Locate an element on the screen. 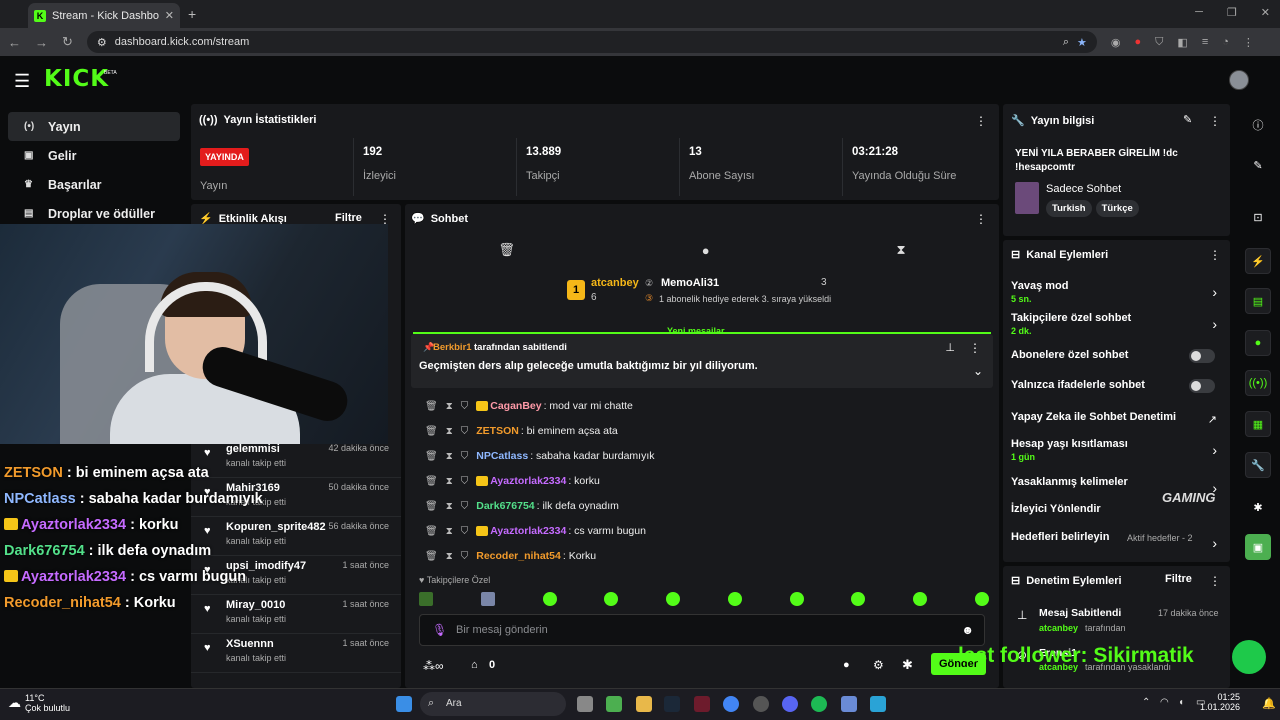 The width and height of the screenshot is (1280, 720). gift-top-user: atcanbey is located at coordinates (615, 283).